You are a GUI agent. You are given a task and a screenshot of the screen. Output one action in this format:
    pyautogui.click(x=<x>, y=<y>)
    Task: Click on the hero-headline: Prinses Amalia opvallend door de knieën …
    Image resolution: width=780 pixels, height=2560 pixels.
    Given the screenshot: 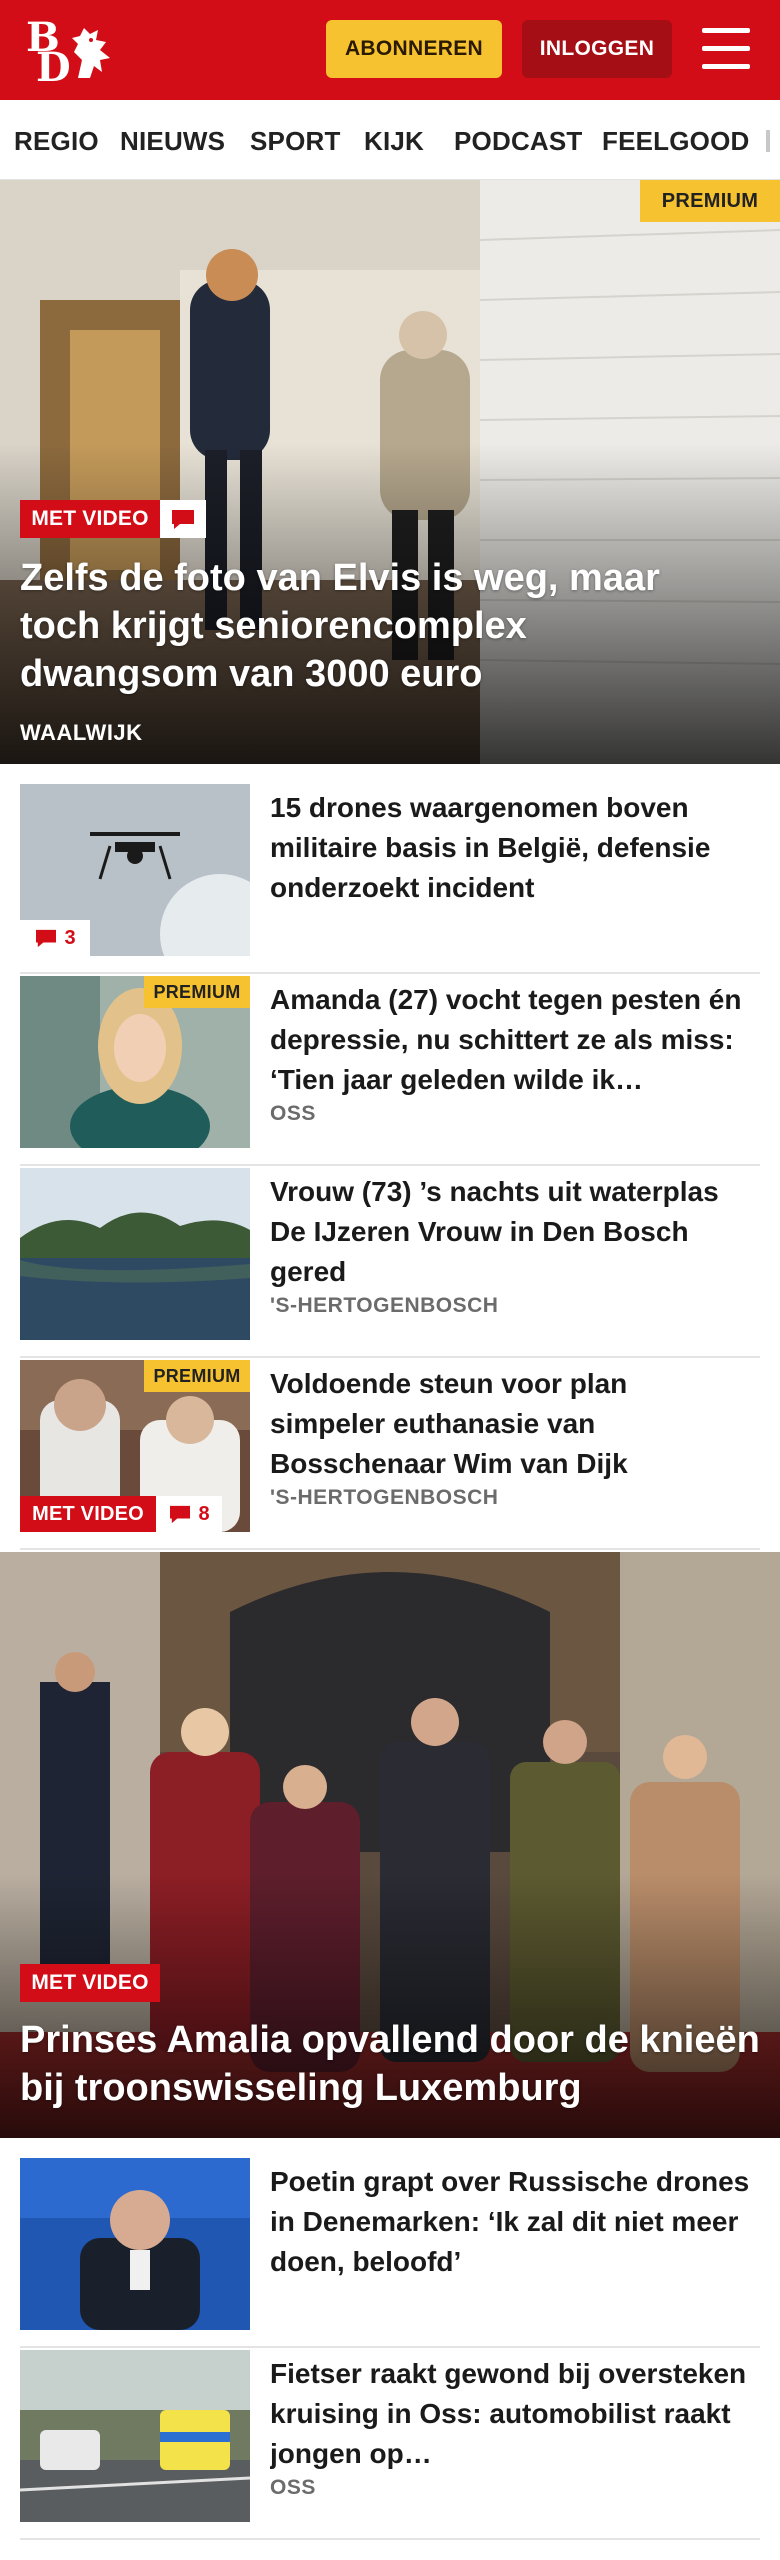 What is the action you would take?
    pyautogui.click(x=395, y=2064)
    